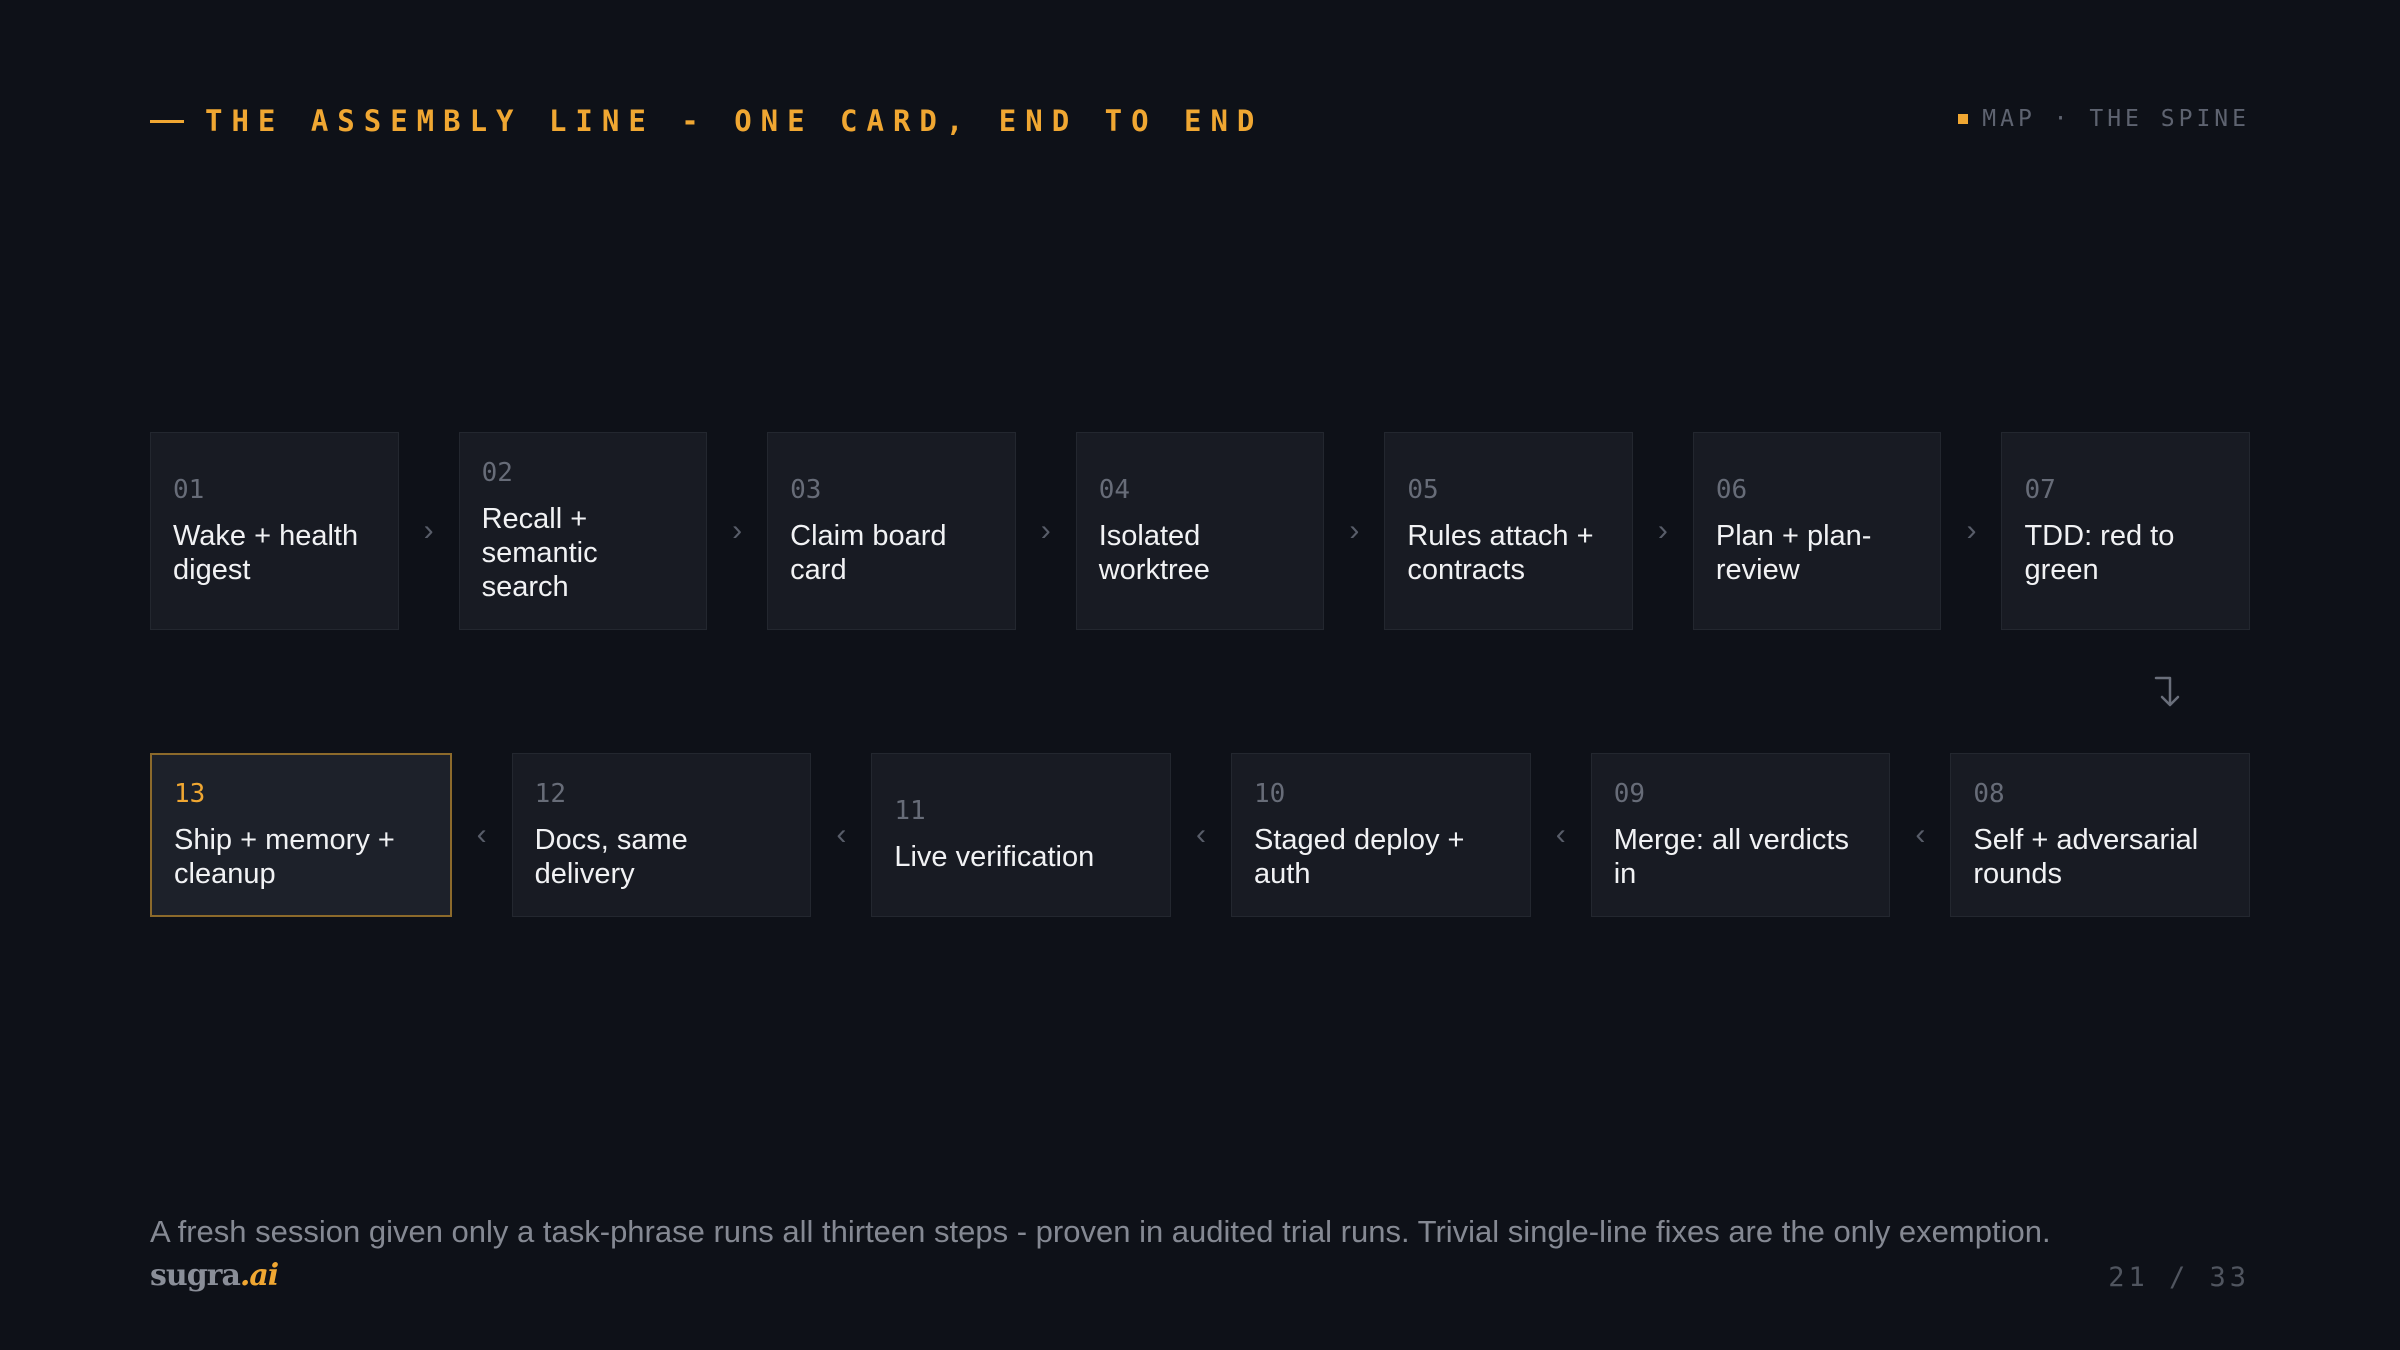  What do you see at coordinates (189, 490) in the screenshot?
I see `step-number: 01` at bounding box center [189, 490].